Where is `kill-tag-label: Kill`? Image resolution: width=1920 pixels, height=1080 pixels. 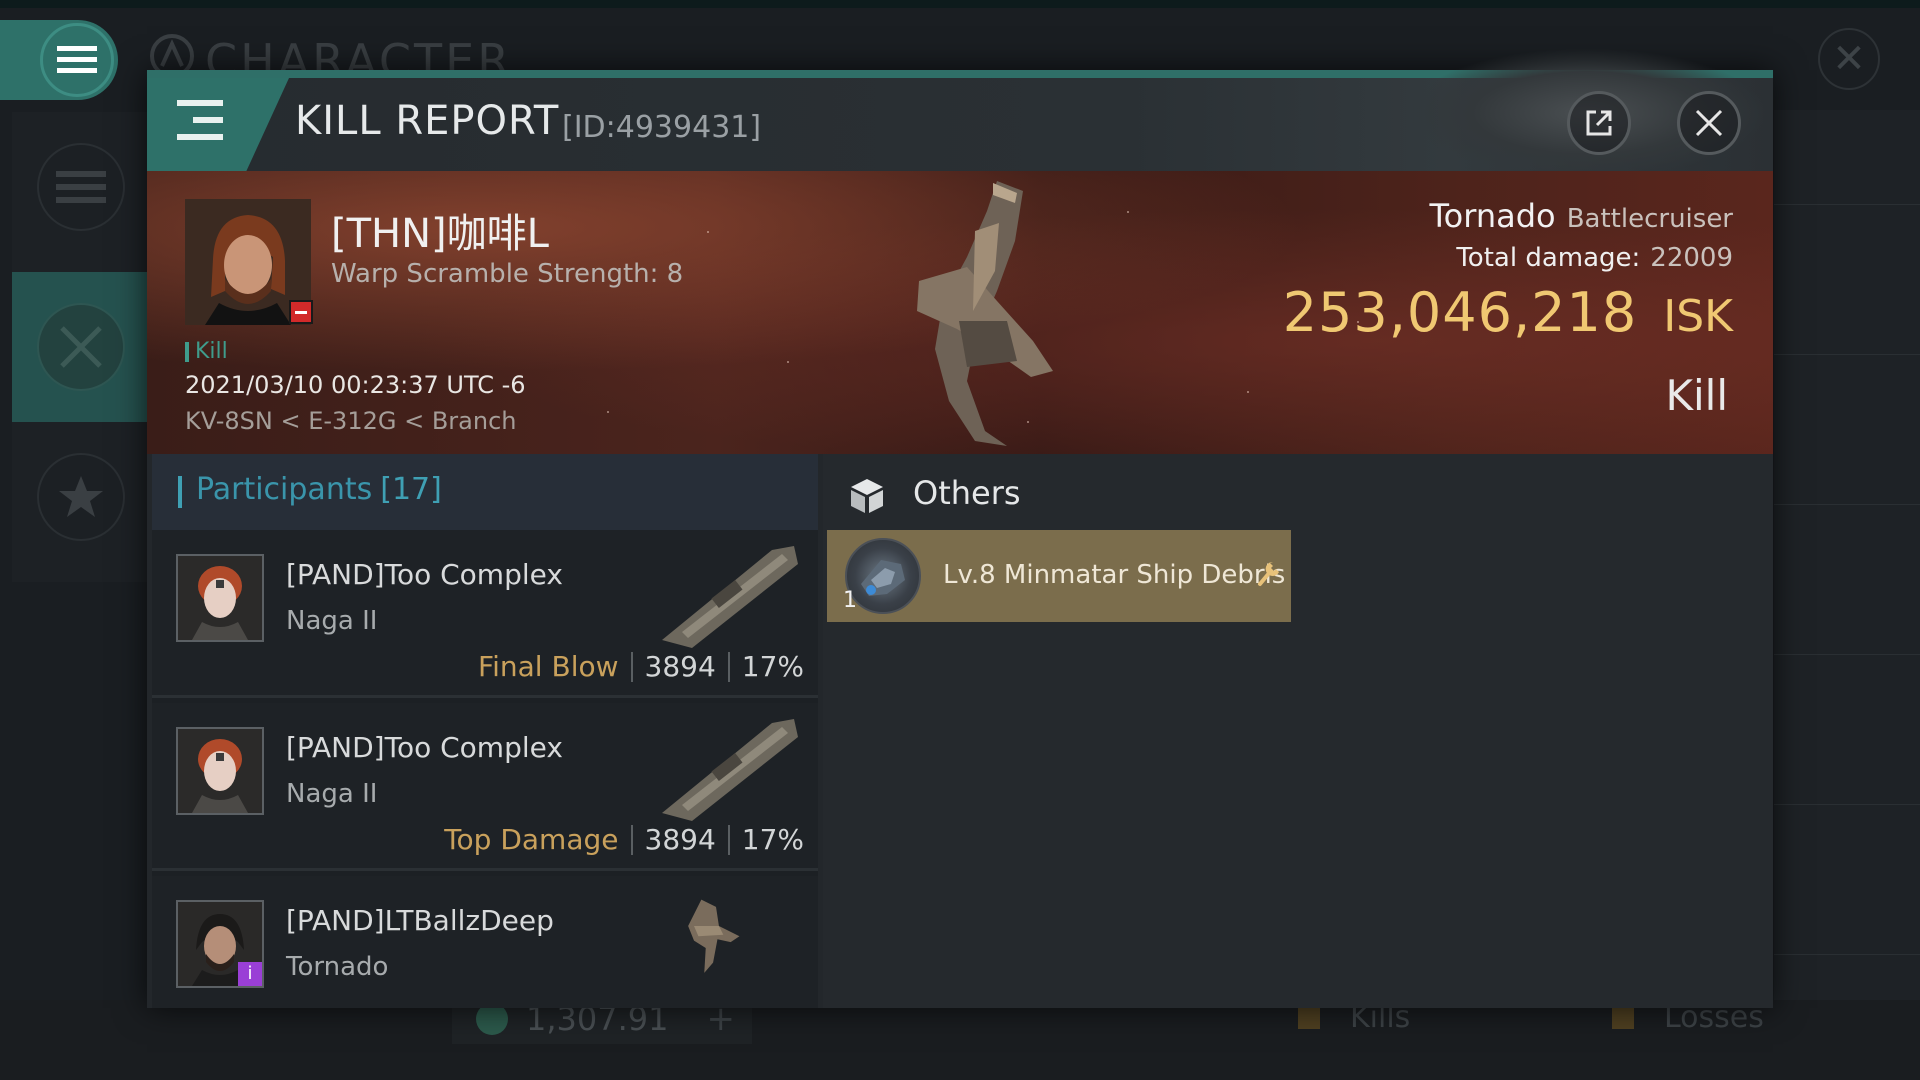 kill-tag-label: Kill is located at coordinates (211, 351).